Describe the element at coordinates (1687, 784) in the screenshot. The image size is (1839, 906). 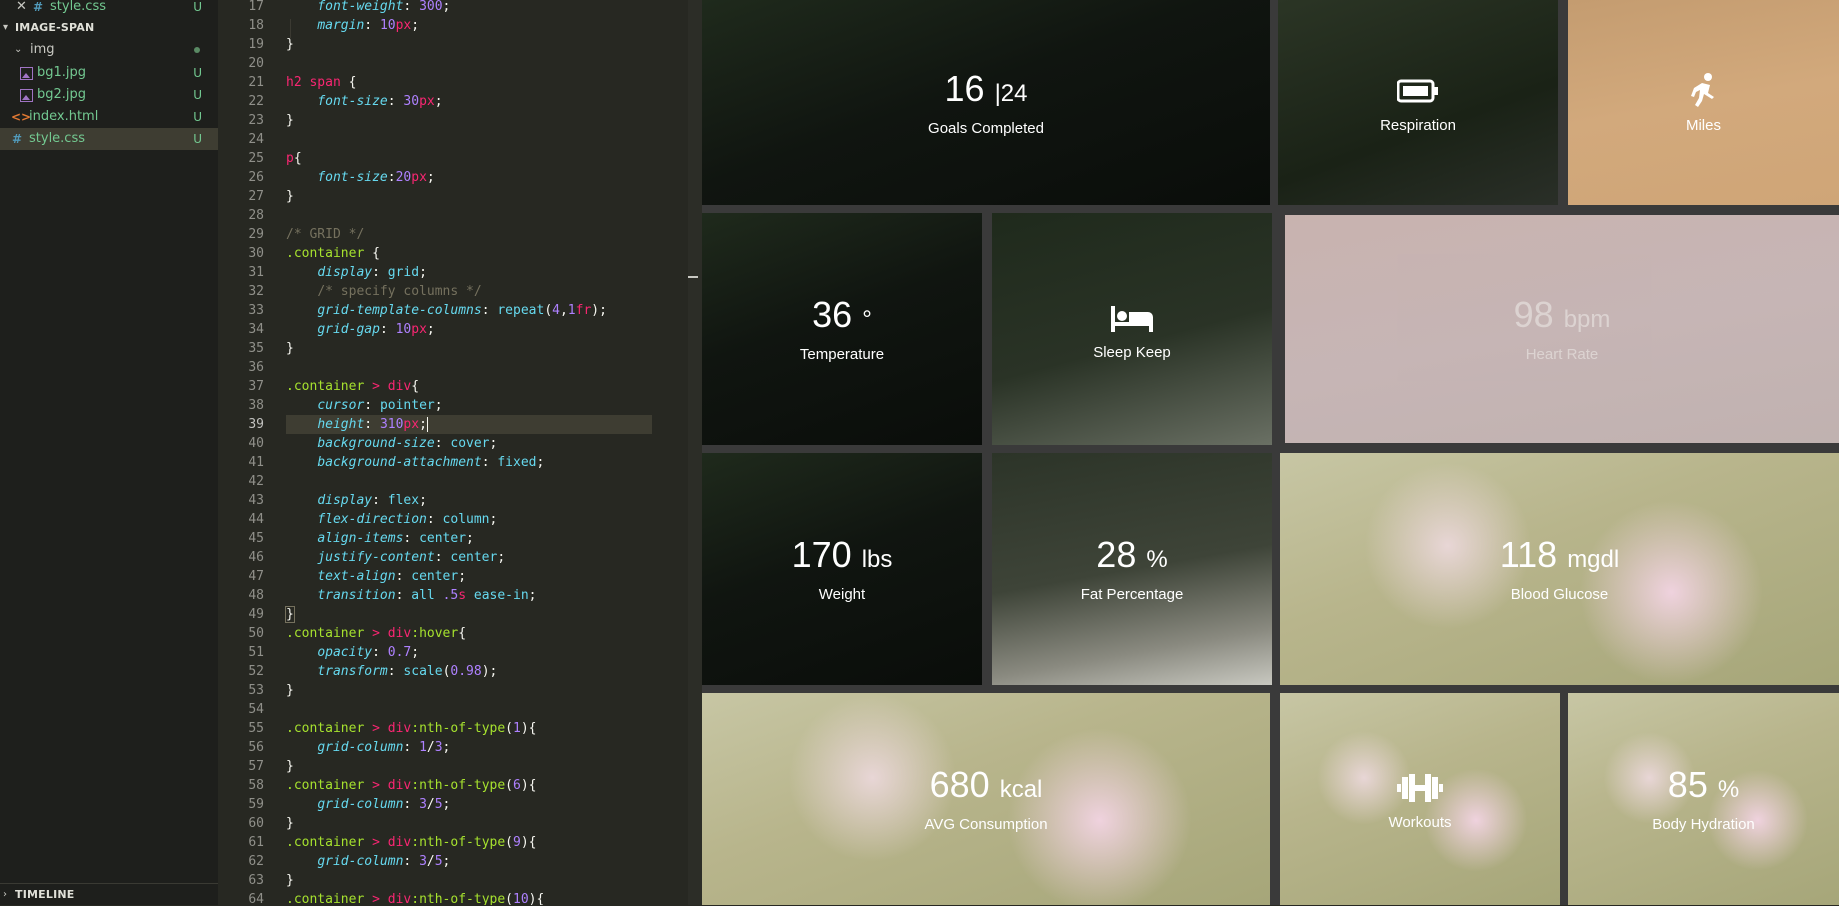
I see `tile-value: 85` at that location.